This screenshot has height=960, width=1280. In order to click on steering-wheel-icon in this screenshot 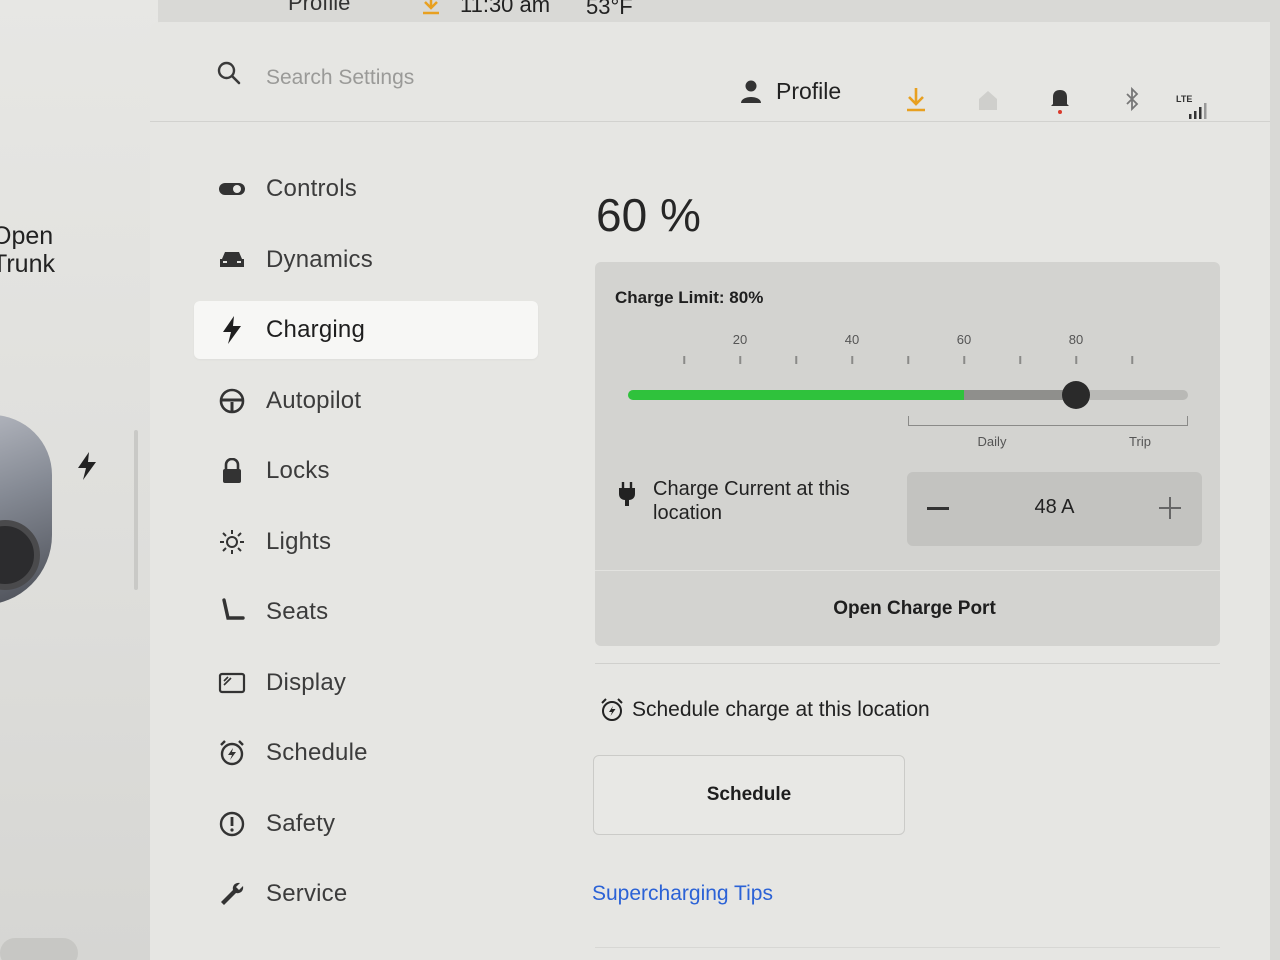, I will do `click(232, 401)`.